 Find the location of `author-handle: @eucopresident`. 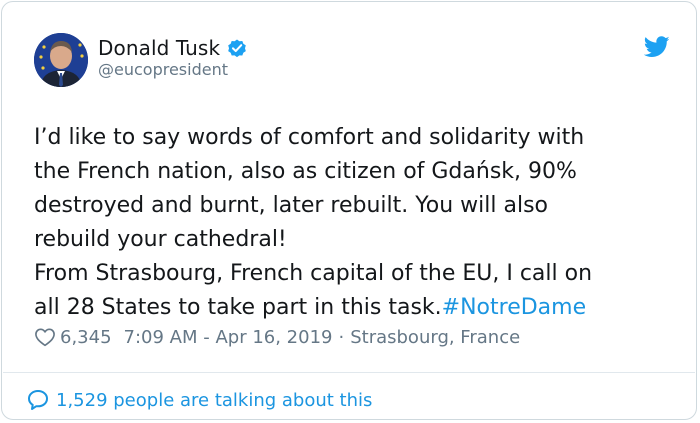

author-handle: @eucopresident is located at coordinates (163, 70).